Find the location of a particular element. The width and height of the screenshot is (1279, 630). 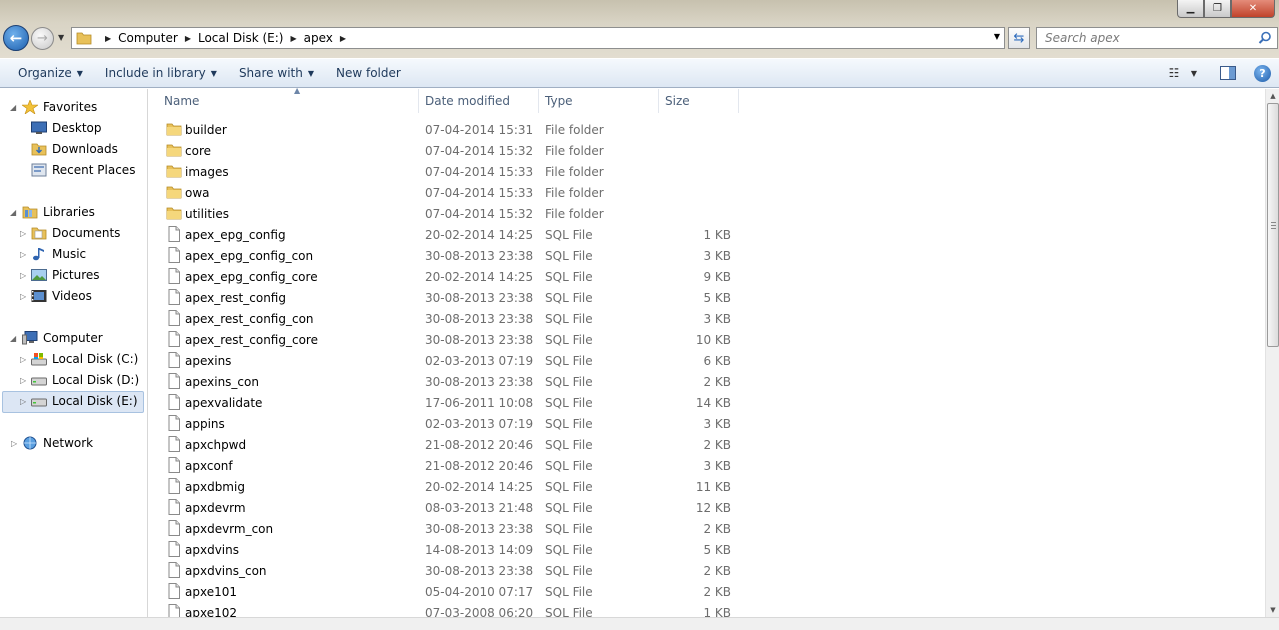

change-view-button: ☷ is located at coordinates (1174, 73).